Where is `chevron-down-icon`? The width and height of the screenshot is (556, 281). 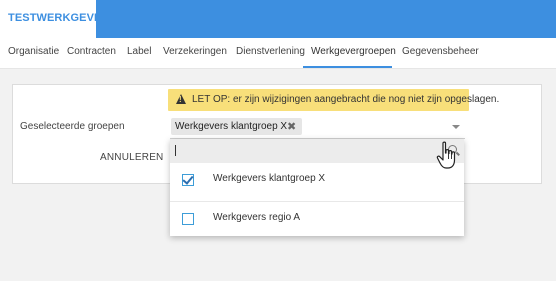
chevron-down-icon is located at coordinates (456, 127).